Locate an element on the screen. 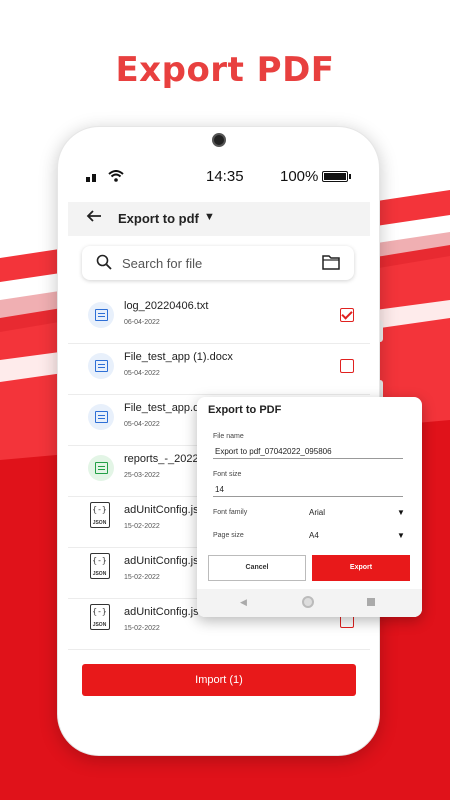 This screenshot has width=450, height=800. app-bar: Export to pdf ▼ is located at coordinates (219, 219).